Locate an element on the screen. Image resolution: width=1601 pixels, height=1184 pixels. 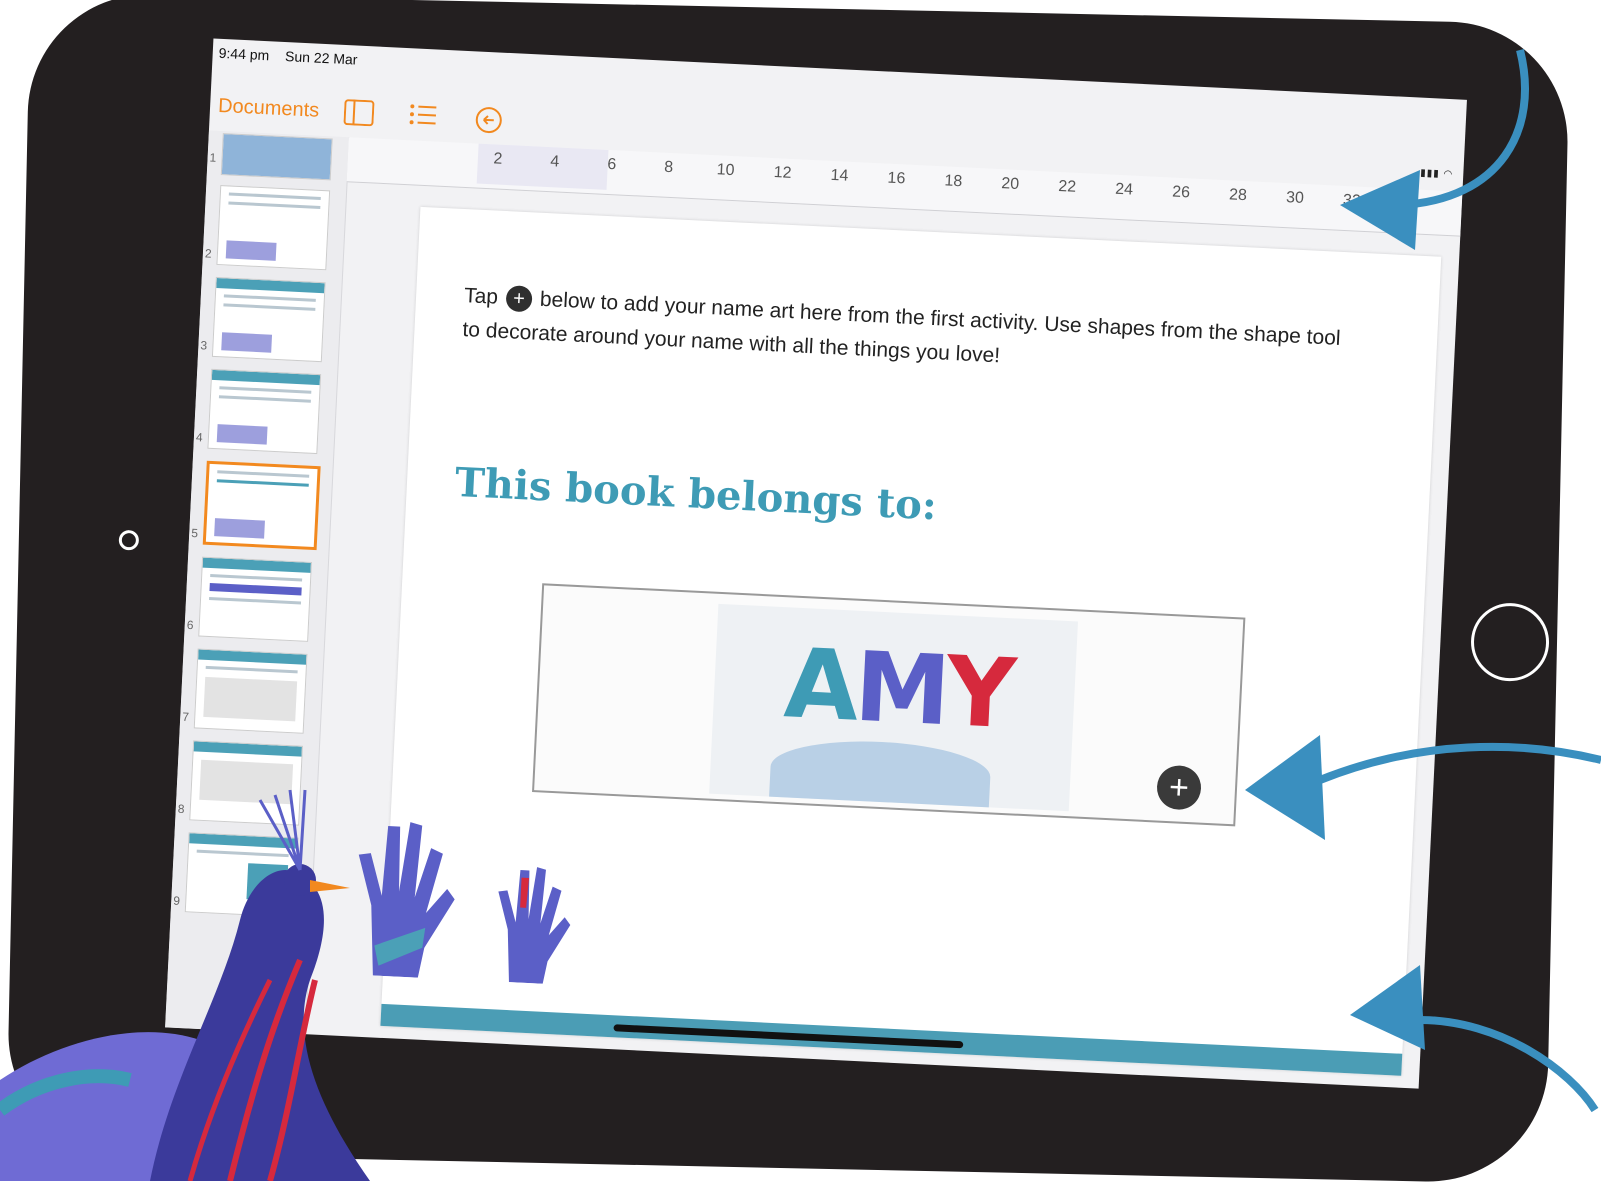
page-number: 5 is located at coordinates (194, 533).